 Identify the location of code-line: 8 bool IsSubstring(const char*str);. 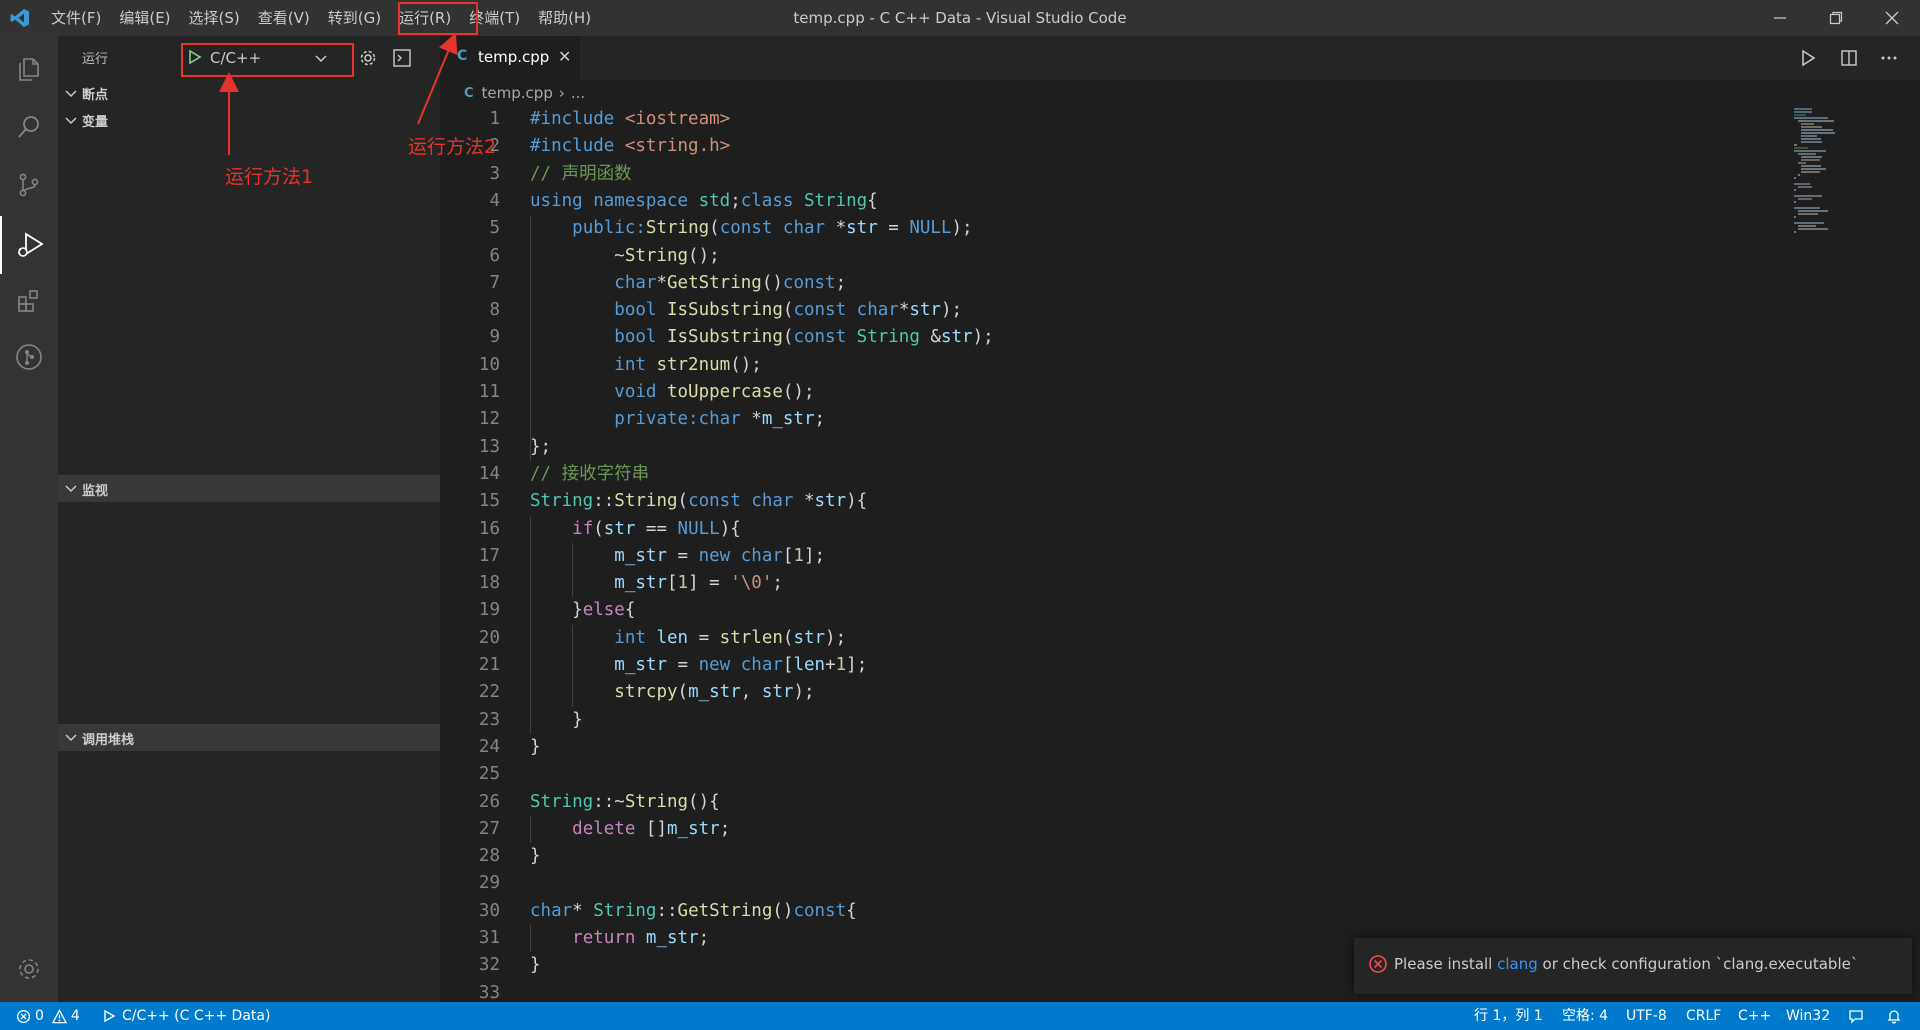
(1110, 310).